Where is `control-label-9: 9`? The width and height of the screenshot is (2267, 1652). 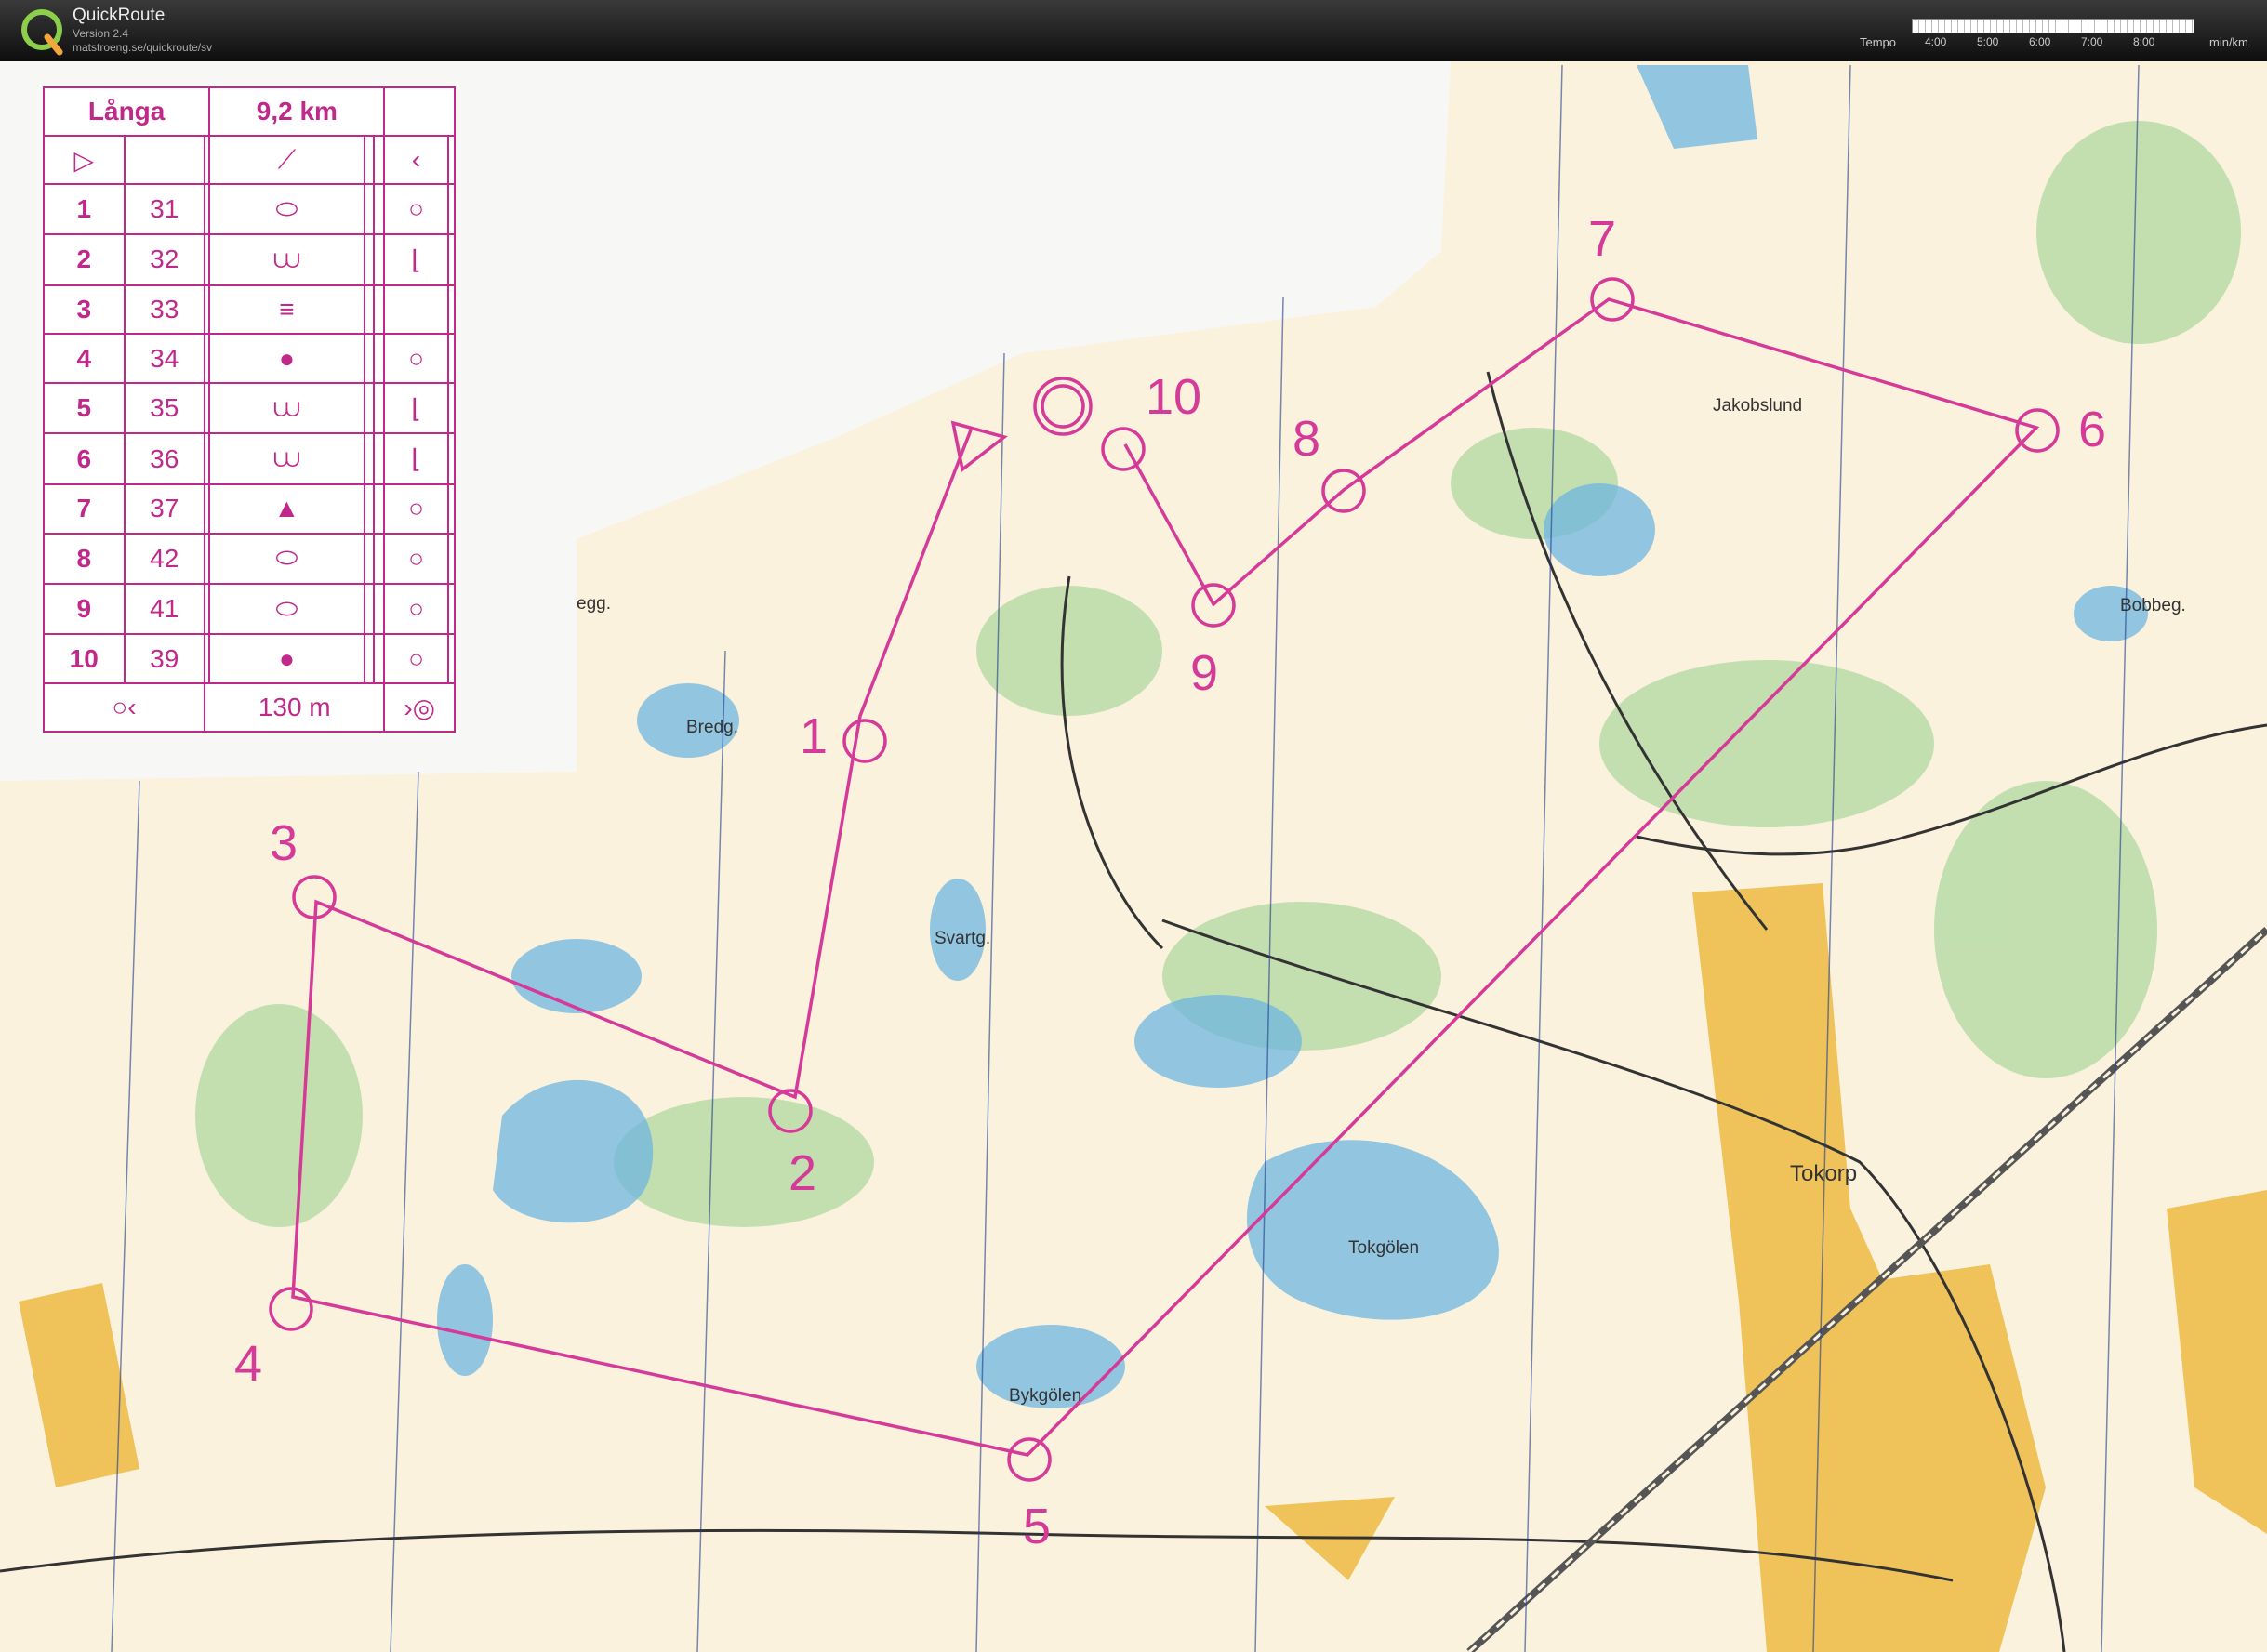
control-label-9: 9 is located at coordinates (1204, 673).